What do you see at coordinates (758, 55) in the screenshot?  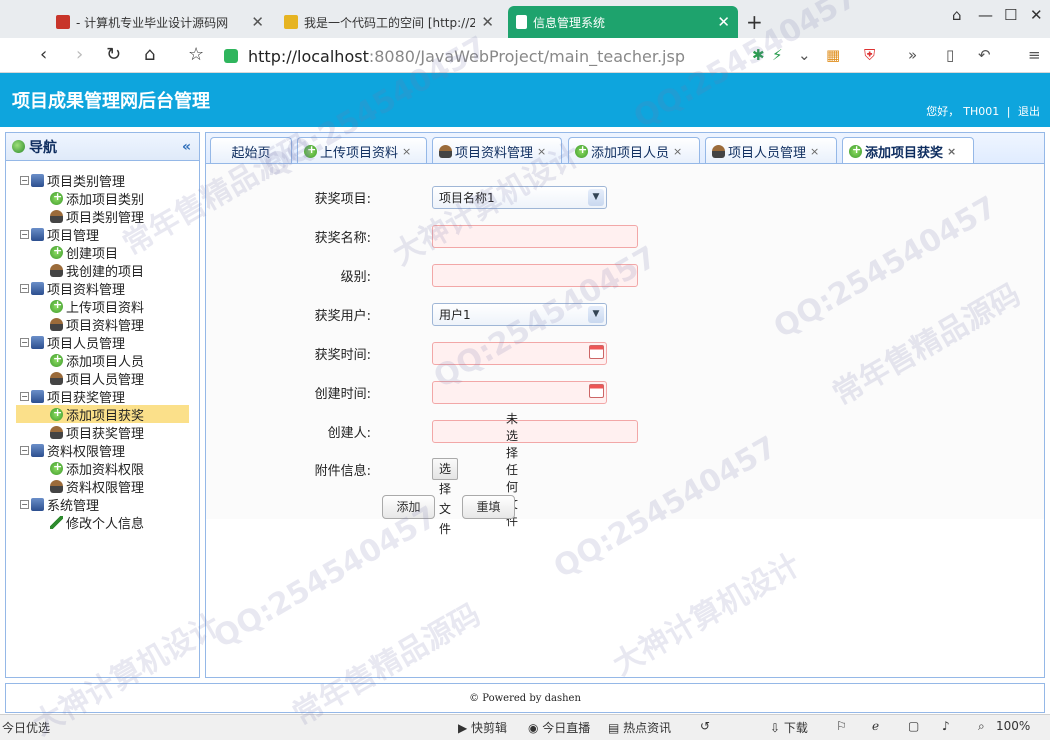 I see `extension-icon: ✱` at bounding box center [758, 55].